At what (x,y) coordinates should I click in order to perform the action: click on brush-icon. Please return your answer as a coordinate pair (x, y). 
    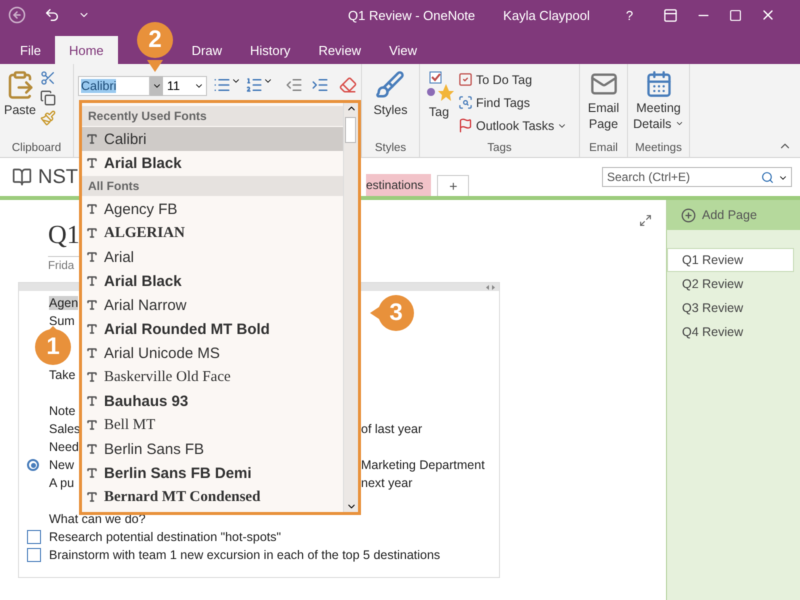
    Looking at the image, I should click on (390, 85).